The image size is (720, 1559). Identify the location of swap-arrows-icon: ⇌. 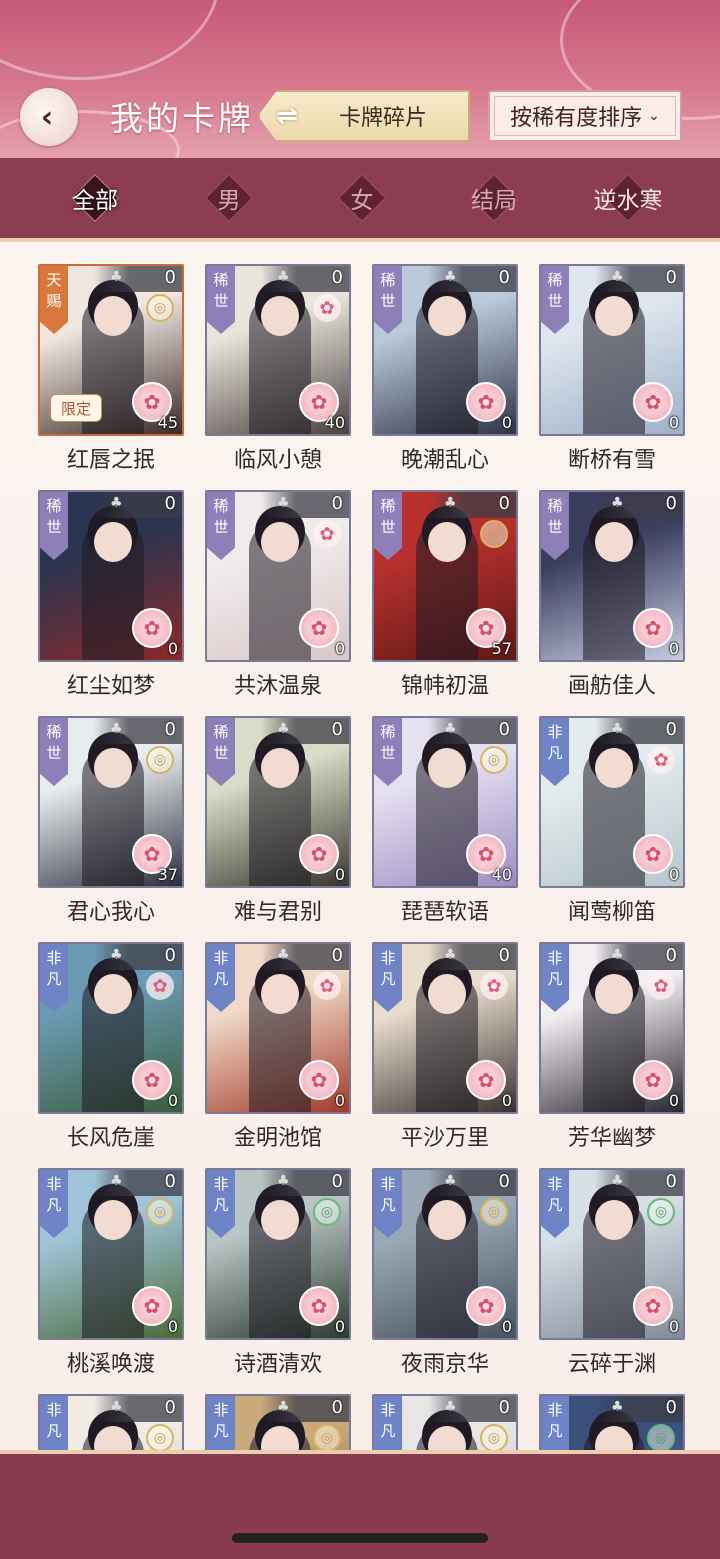
(287, 116).